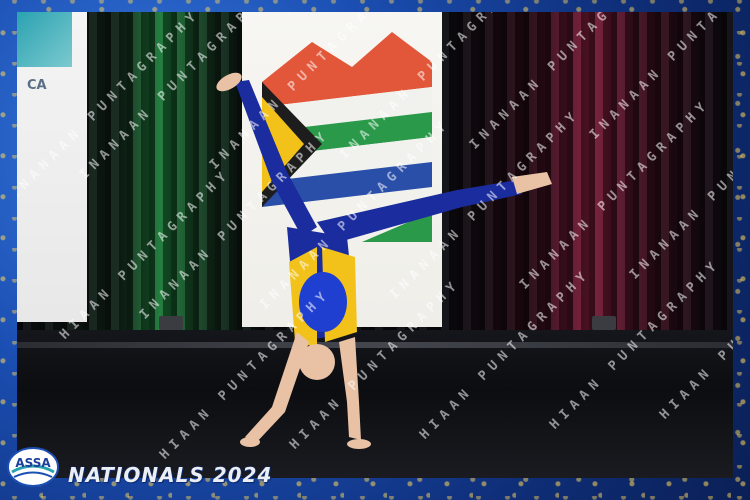 This screenshot has width=750, height=500. I want to click on organization-logo: ASSA, so click(33, 467).